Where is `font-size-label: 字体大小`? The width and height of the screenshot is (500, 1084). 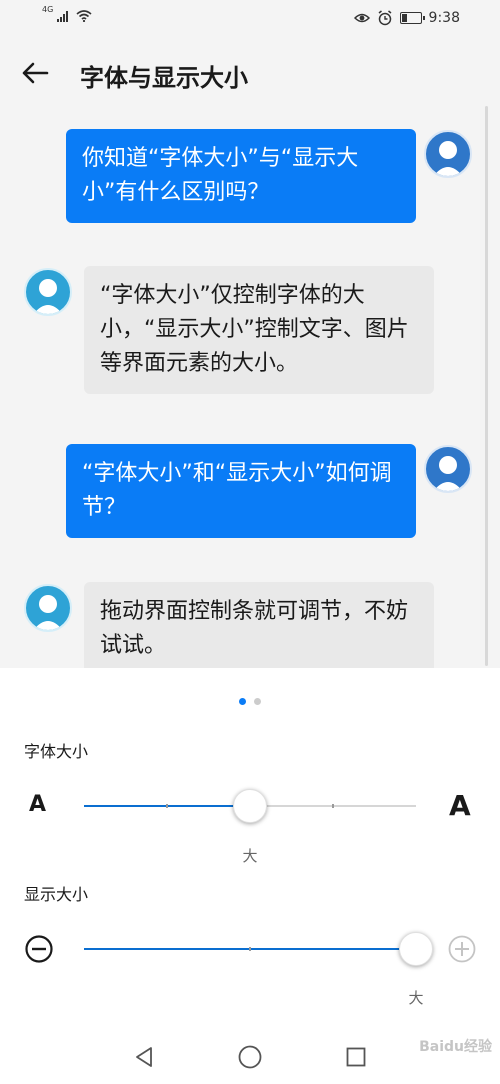
font-size-label: 字体大小 is located at coordinates (56, 751).